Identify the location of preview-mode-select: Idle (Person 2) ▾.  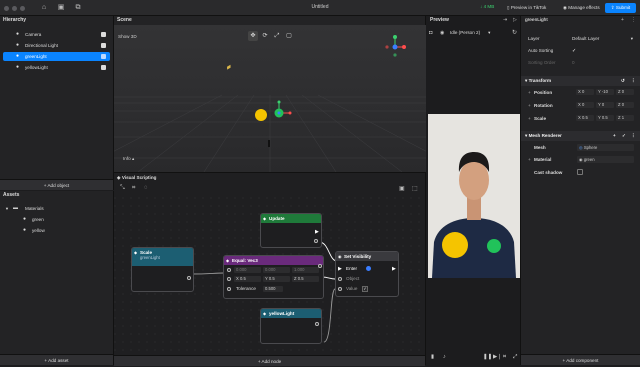
(470, 33).